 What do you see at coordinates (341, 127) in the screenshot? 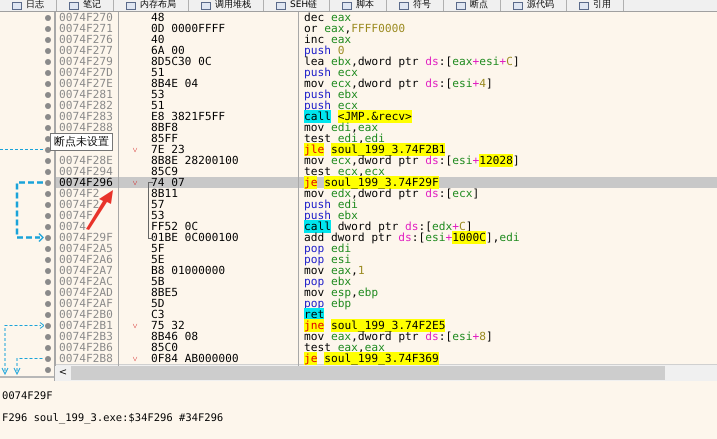
I see `instruction-text: mov edi,eax` at bounding box center [341, 127].